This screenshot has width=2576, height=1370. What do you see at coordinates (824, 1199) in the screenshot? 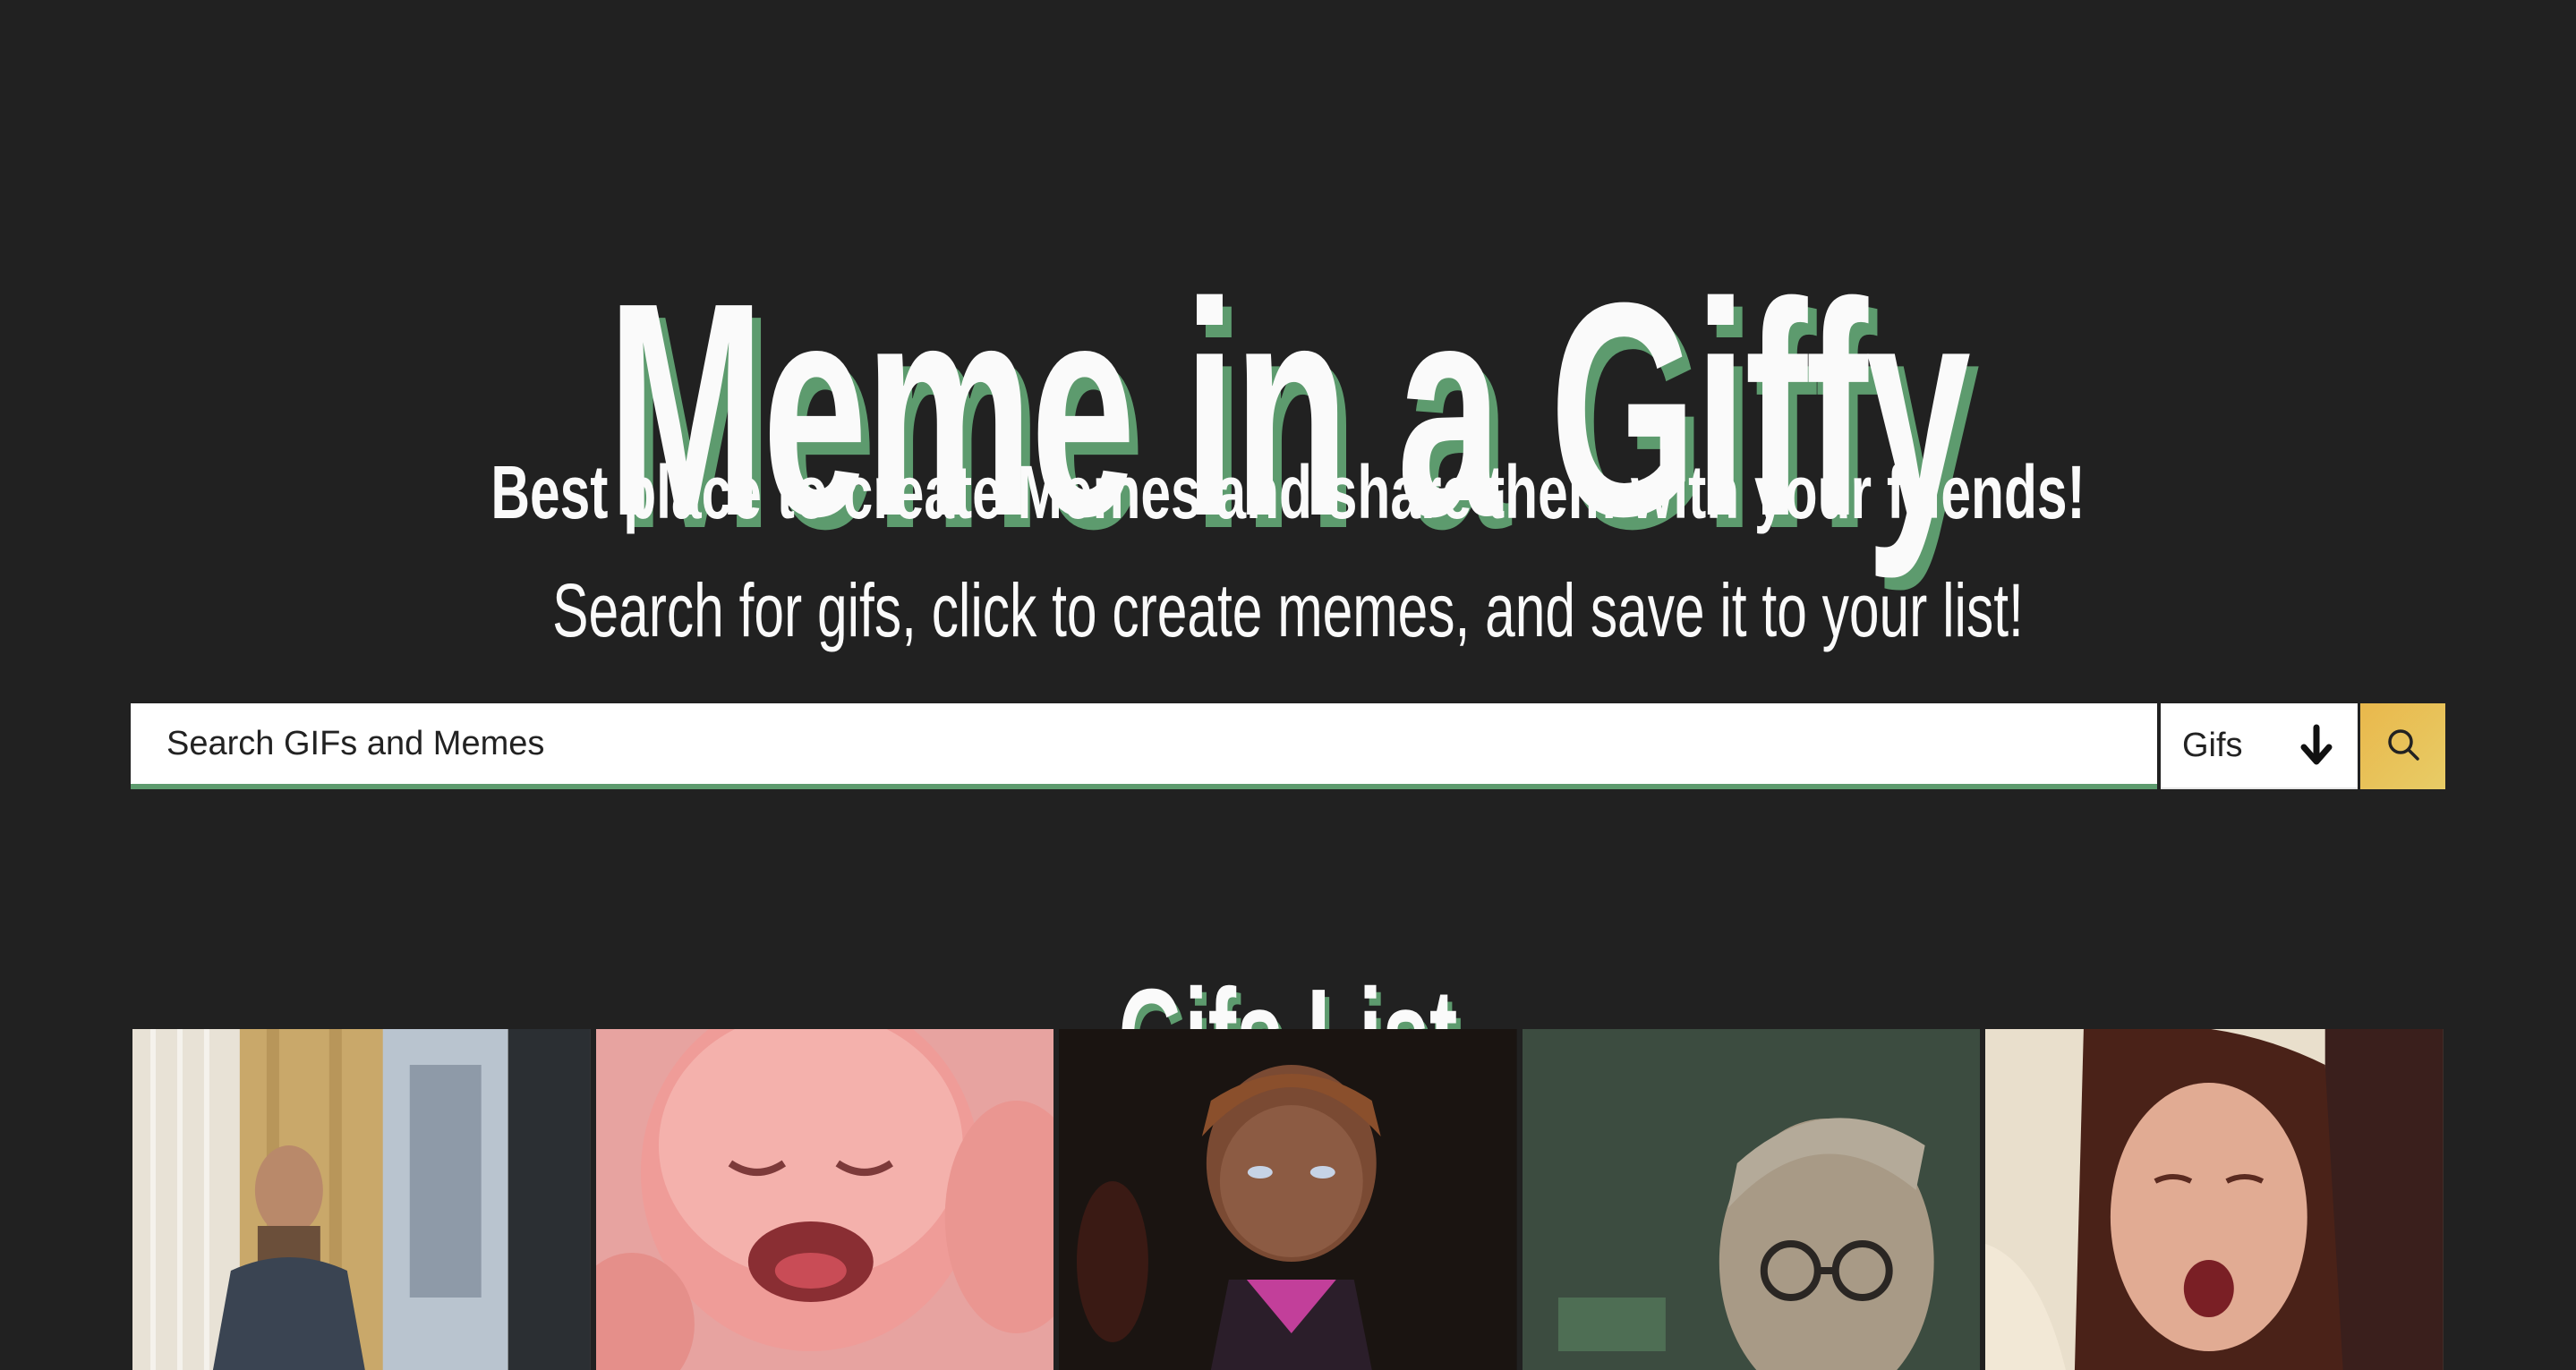
I see `gif-crying-baby` at bounding box center [824, 1199].